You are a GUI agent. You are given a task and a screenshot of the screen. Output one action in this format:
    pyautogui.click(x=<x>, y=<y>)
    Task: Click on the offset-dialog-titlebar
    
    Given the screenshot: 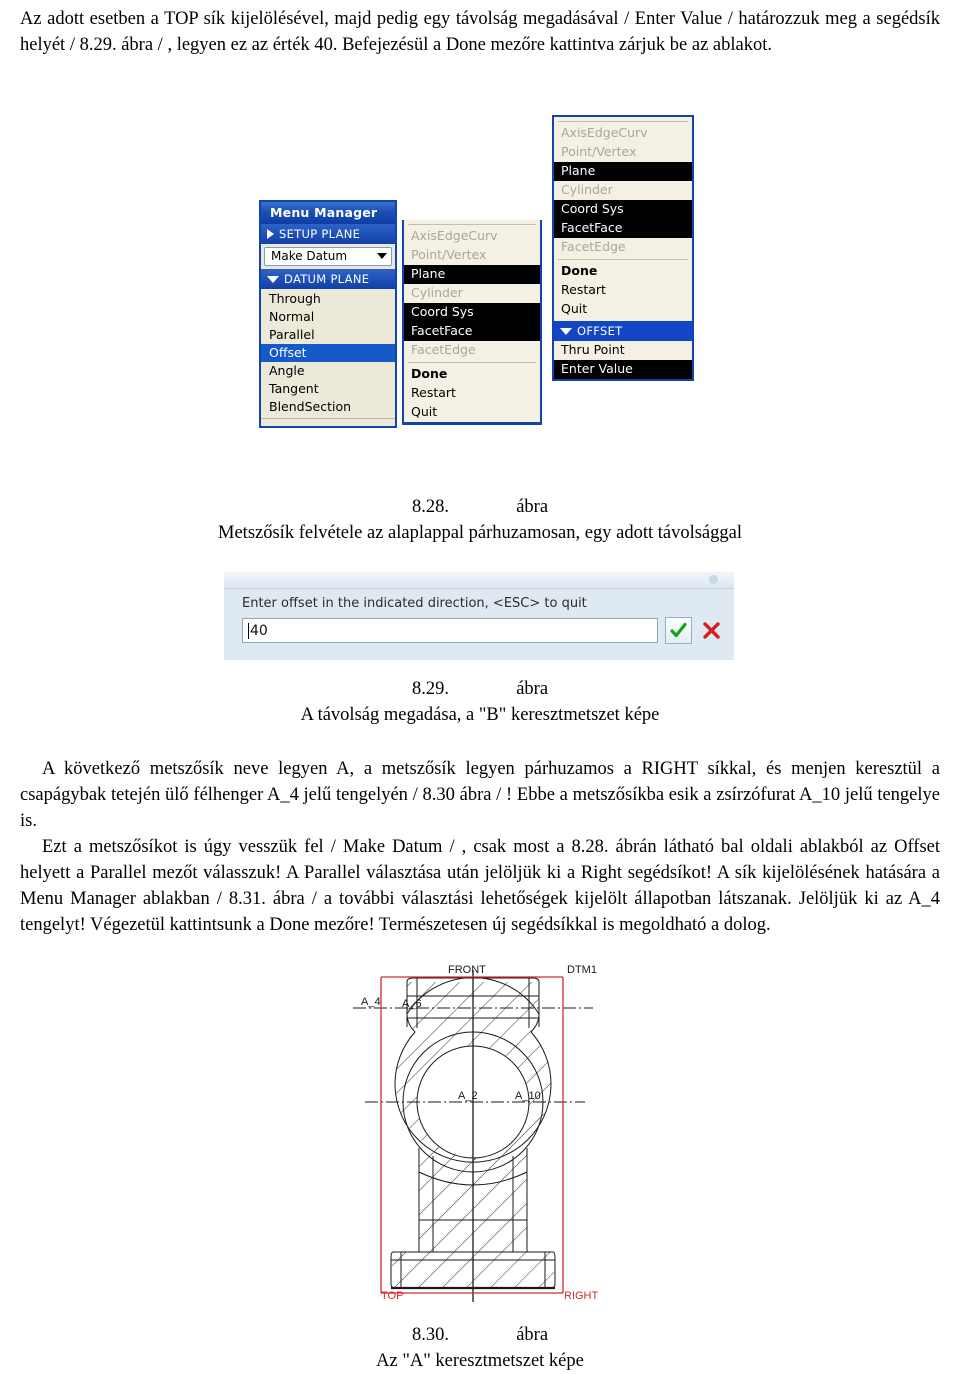 What is the action you would take?
    pyautogui.click(x=479, y=580)
    